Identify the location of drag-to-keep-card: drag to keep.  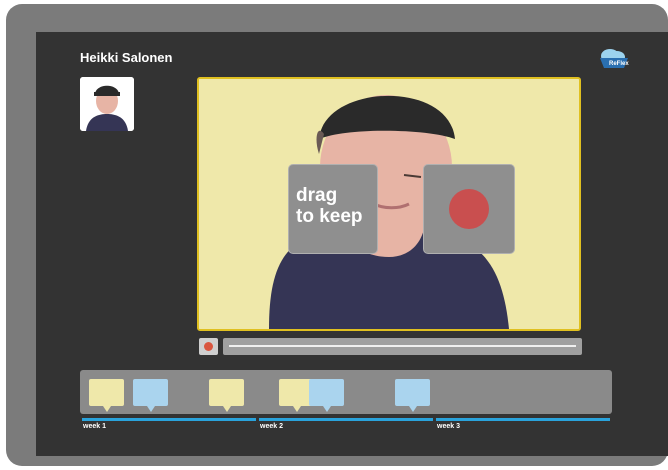
(333, 209).